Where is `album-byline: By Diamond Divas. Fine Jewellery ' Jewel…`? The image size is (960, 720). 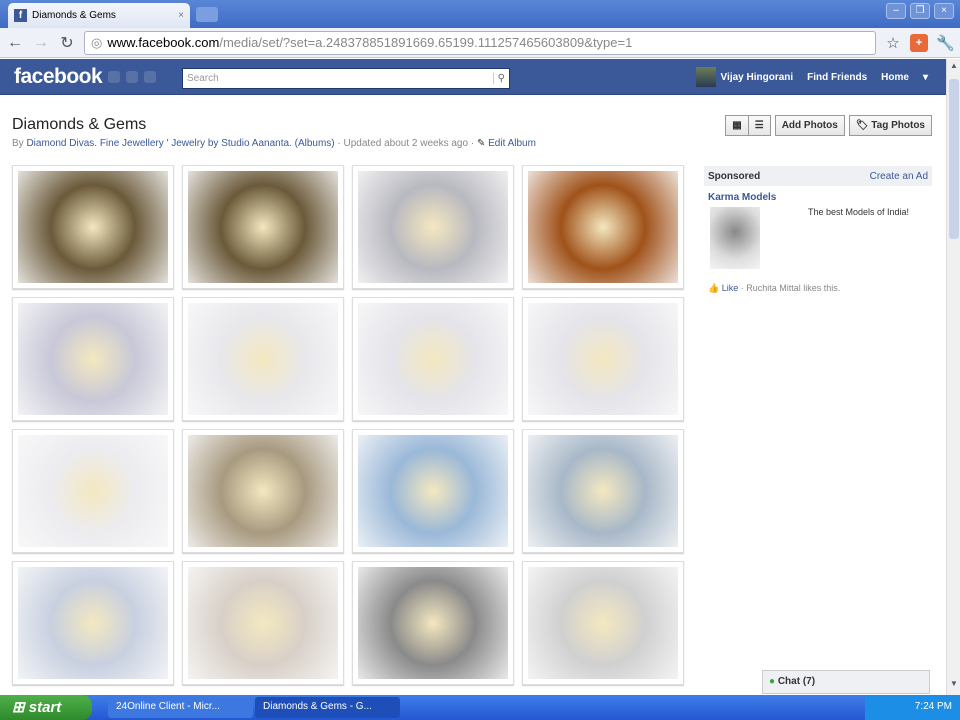 album-byline: By Diamond Divas. Fine Jewellery ' Jewel… is located at coordinates (274, 143).